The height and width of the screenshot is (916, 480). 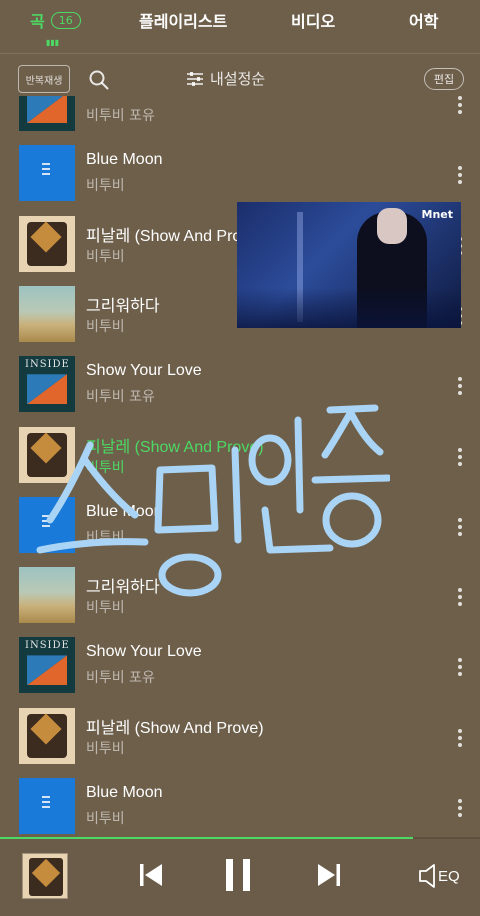 What do you see at coordinates (37, 21) in the screenshot?
I see `tab-songs-label: 곡` at bounding box center [37, 21].